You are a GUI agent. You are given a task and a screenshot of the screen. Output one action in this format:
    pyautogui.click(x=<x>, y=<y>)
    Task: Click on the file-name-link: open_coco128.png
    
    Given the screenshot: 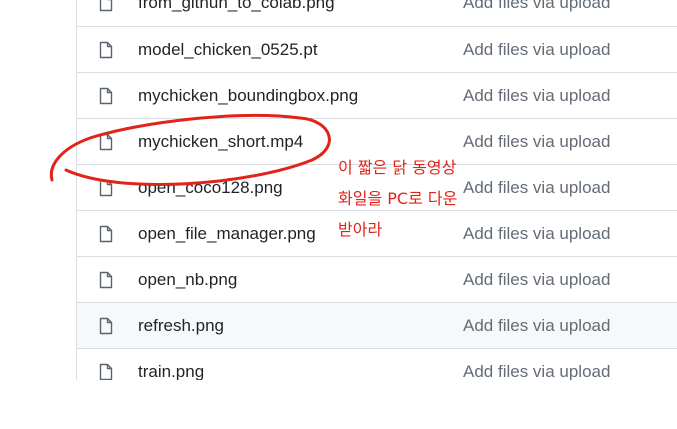 What is the action you would take?
    pyautogui.click(x=210, y=188)
    